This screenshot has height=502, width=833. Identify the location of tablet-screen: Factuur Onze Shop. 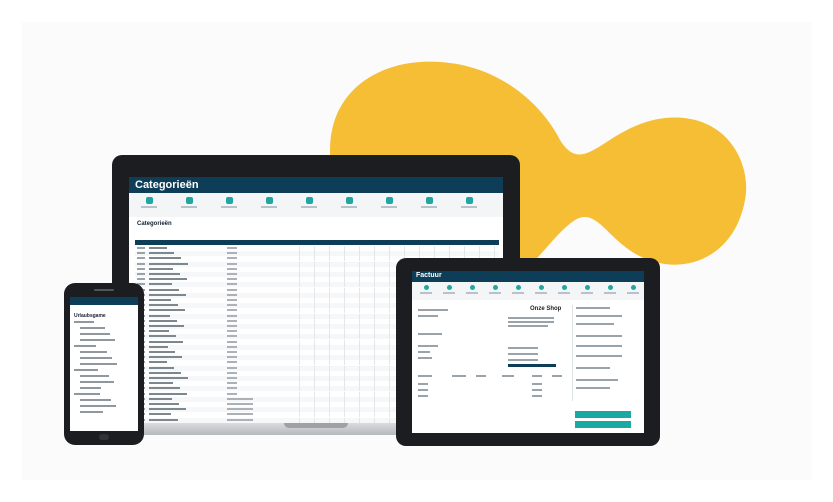
(528, 352).